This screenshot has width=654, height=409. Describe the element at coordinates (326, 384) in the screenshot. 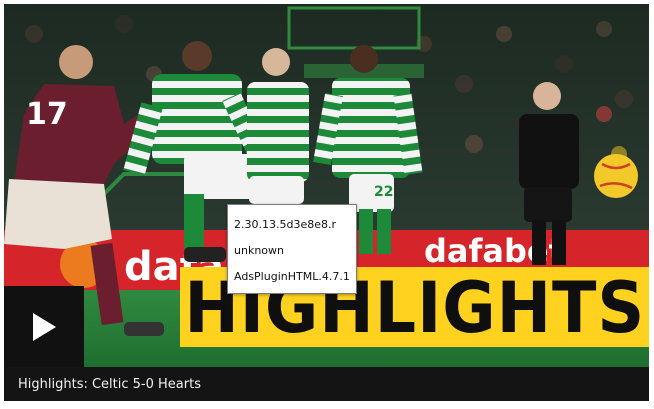

I see `video-caption-bar: Highlights: Celtic 5-0 Hearts` at that location.